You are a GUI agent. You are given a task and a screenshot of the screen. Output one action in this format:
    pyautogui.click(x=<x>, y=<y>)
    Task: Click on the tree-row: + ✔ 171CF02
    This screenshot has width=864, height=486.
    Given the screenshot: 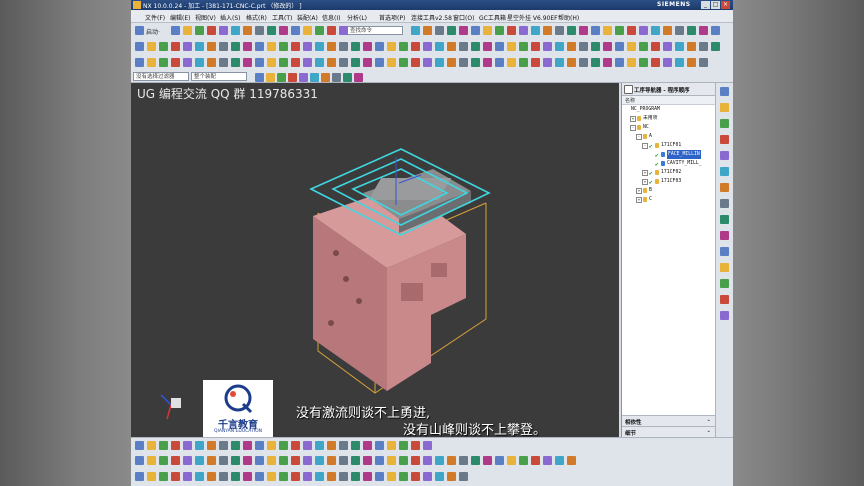 What is the action you would take?
    pyautogui.click(x=668, y=172)
    